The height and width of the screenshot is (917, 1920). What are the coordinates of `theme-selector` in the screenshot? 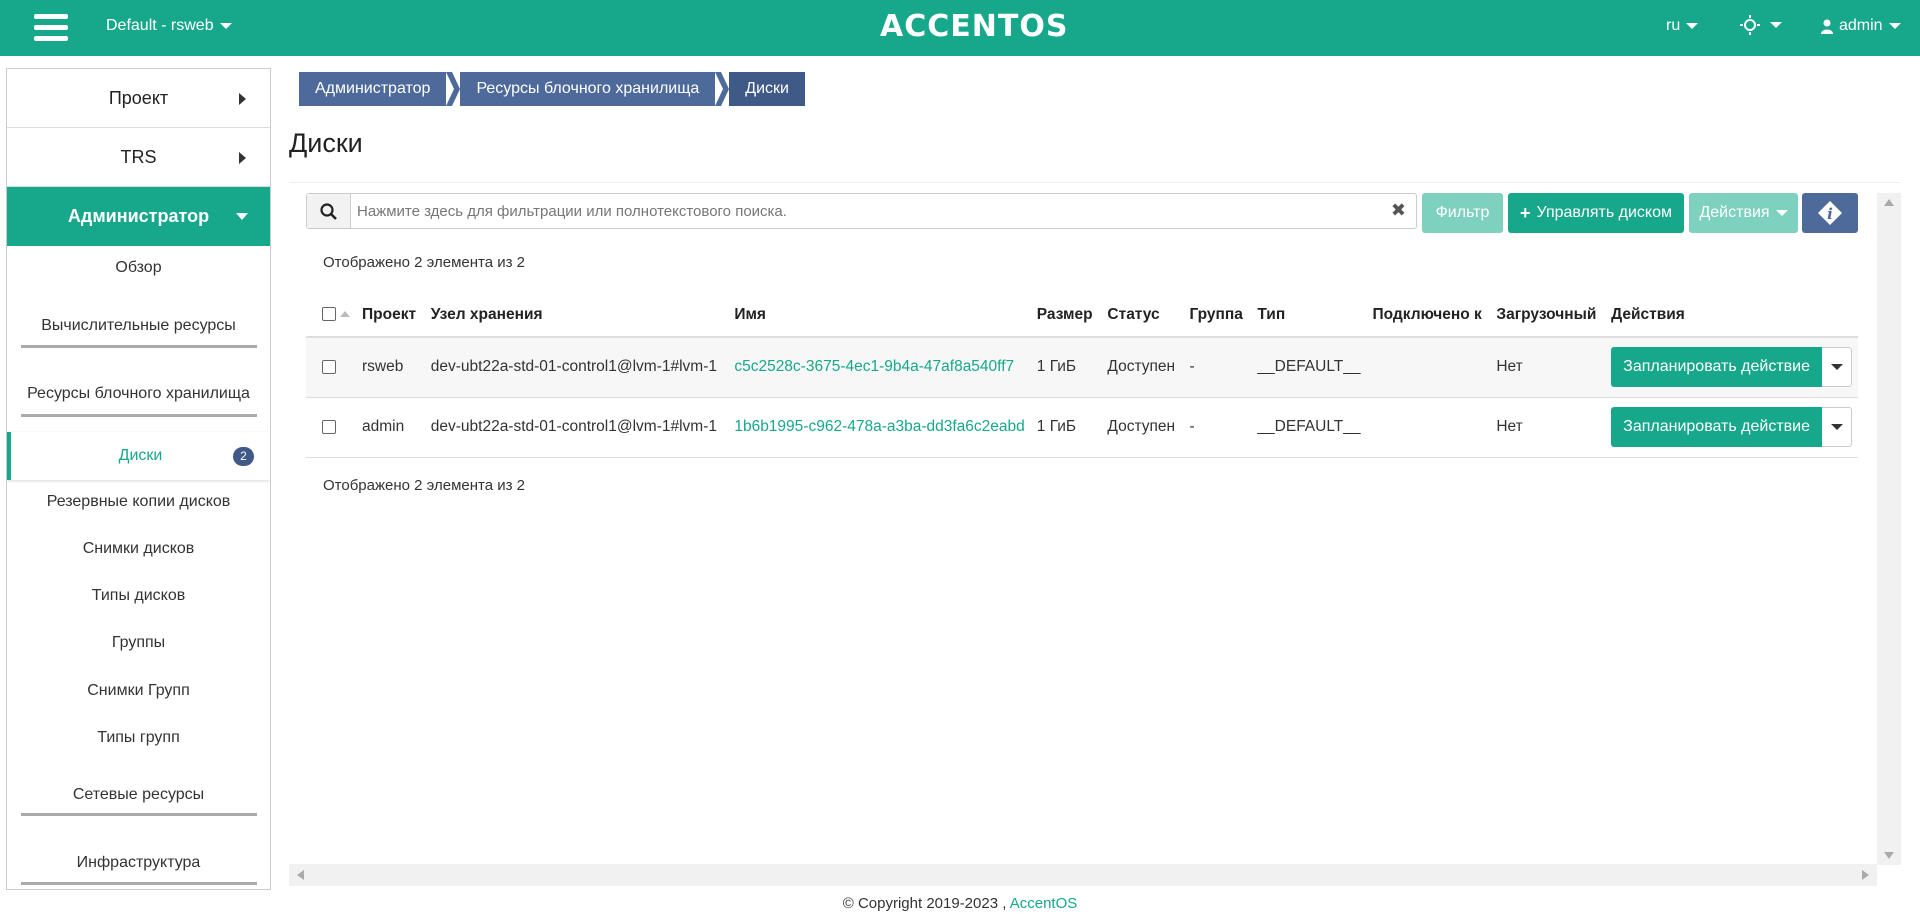 It's located at (1761, 25).